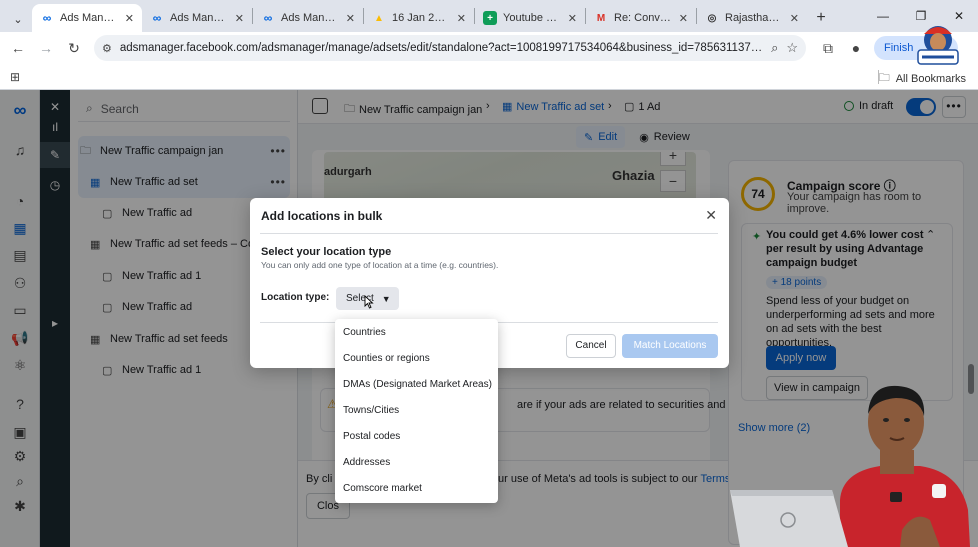  What do you see at coordinates (369, 302) in the screenshot?
I see `mouse-pointer-icon` at bounding box center [369, 302].